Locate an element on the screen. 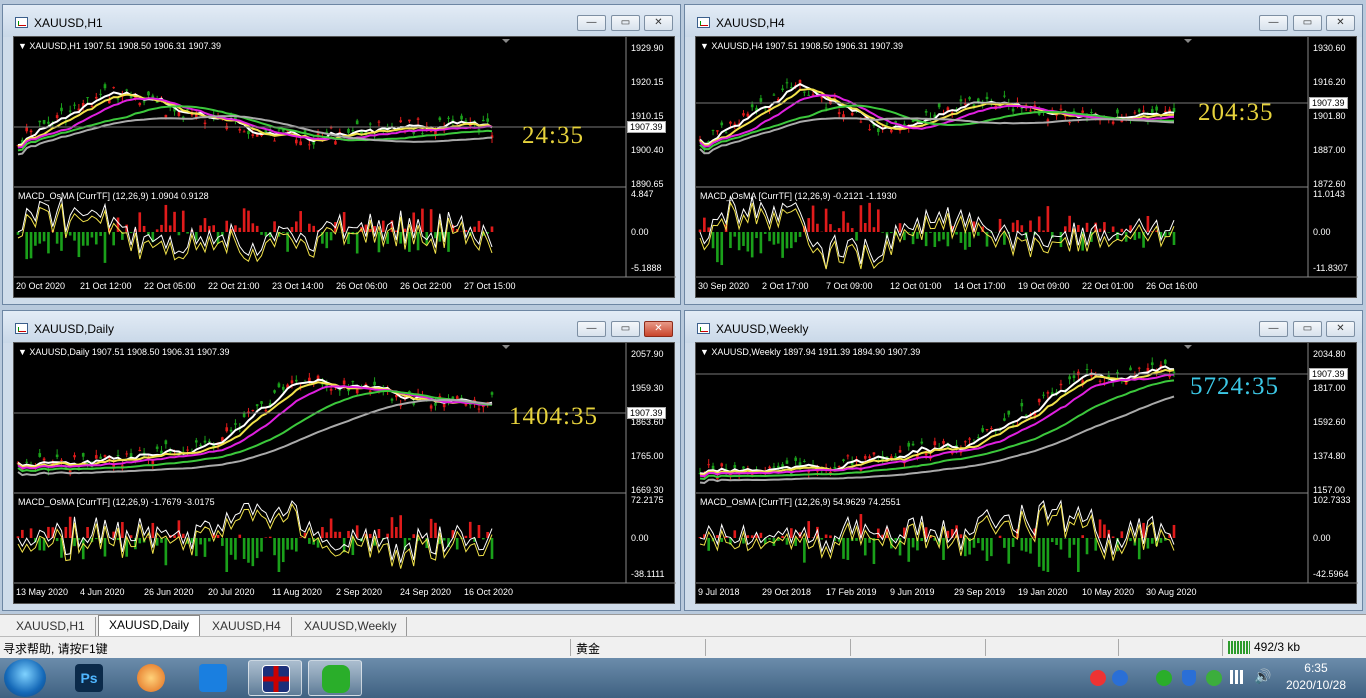 The image size is (1366, 698). tab-xauusd-weekly: XAUUSD,Weekly is located at coordinates (351, 626).